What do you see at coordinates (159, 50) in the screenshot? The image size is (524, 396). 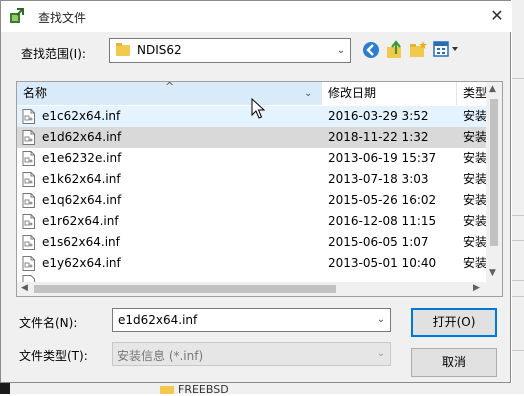 I see `look-in-value: NDIS62` at bounding box center [159, 50].